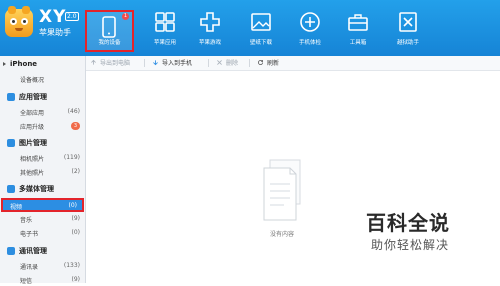 This screenshot has width=500, height=286. What do you see at coordinates (109, 43) in the screenshot?
I see `toolbar-label: 我的设备` at bounding box center [109, 43].